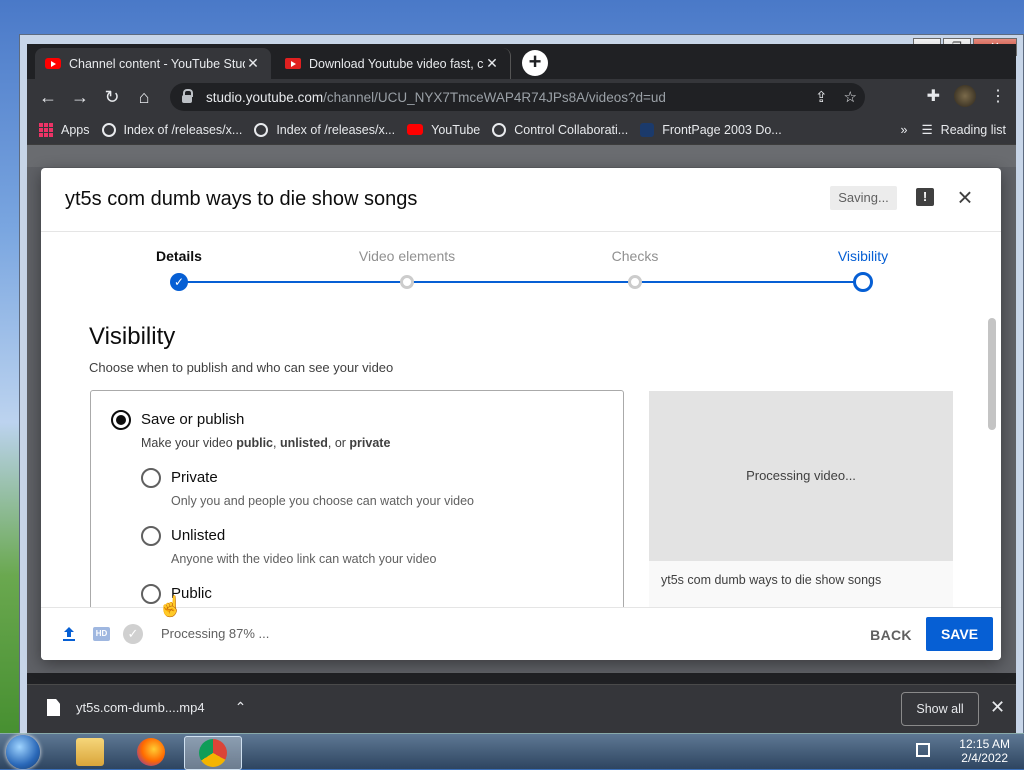 The width and height of the screenshot is (1024, 770). I want to click on checks-icon: ✓, so click(133, 634).